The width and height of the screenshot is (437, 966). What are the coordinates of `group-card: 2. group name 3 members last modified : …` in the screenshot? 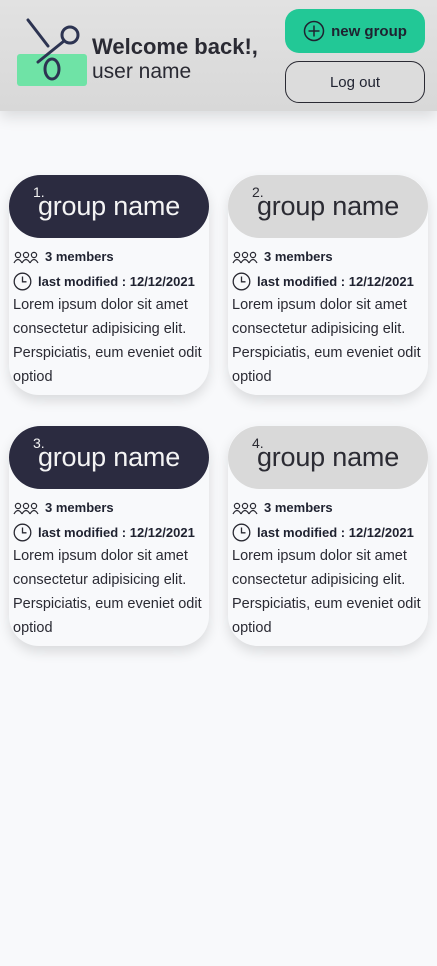 It's located at (328, 285).